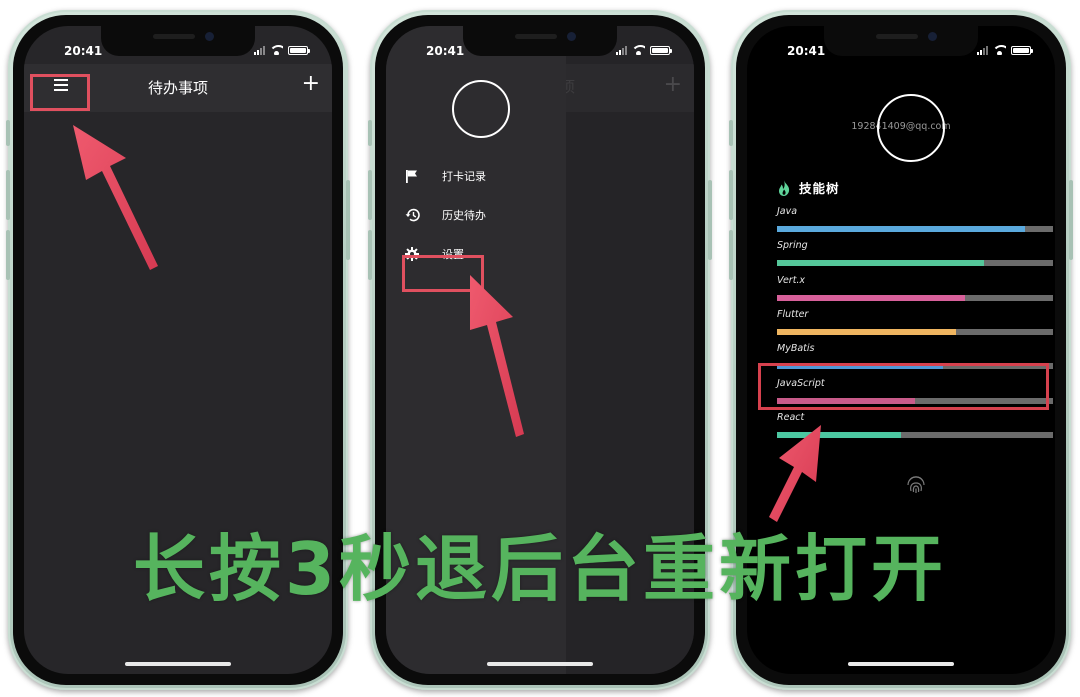 The width and height of the screenshot is (1080, 697). I want to click on flag-icon, so click(412, 176).